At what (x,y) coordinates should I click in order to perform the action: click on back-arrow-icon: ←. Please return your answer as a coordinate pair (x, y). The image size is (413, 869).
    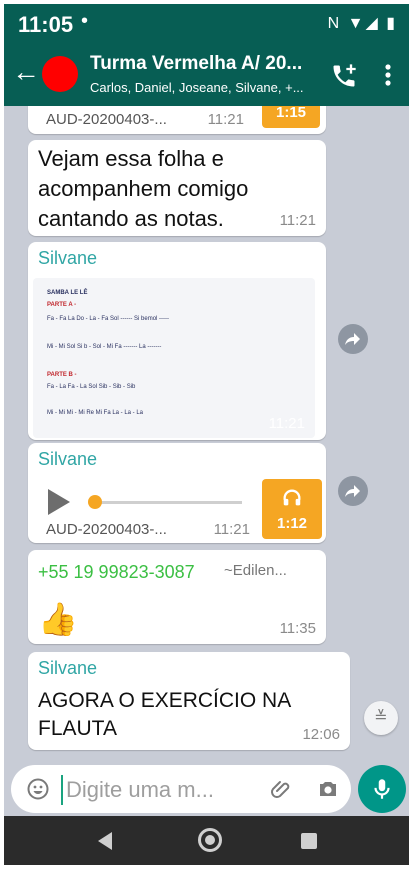
    Looking at the image, I should click on (26, 72).